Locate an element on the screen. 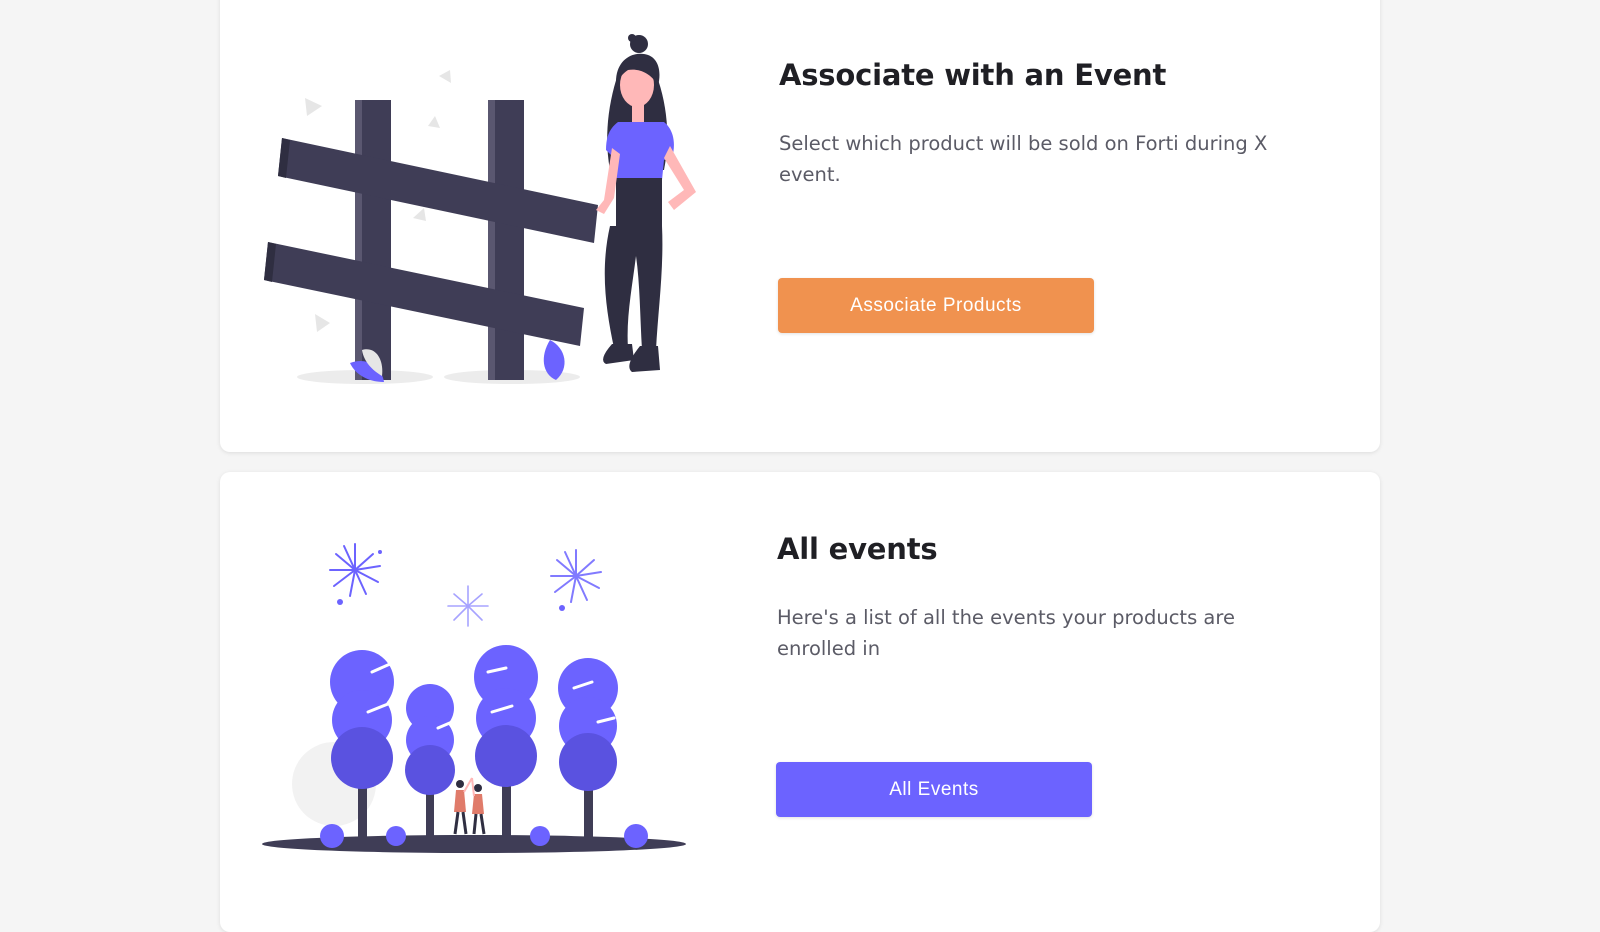 The width and height of the screenshot is (1600, 932). associate-products-button: Associate Products is located at coordinates (936, 305).